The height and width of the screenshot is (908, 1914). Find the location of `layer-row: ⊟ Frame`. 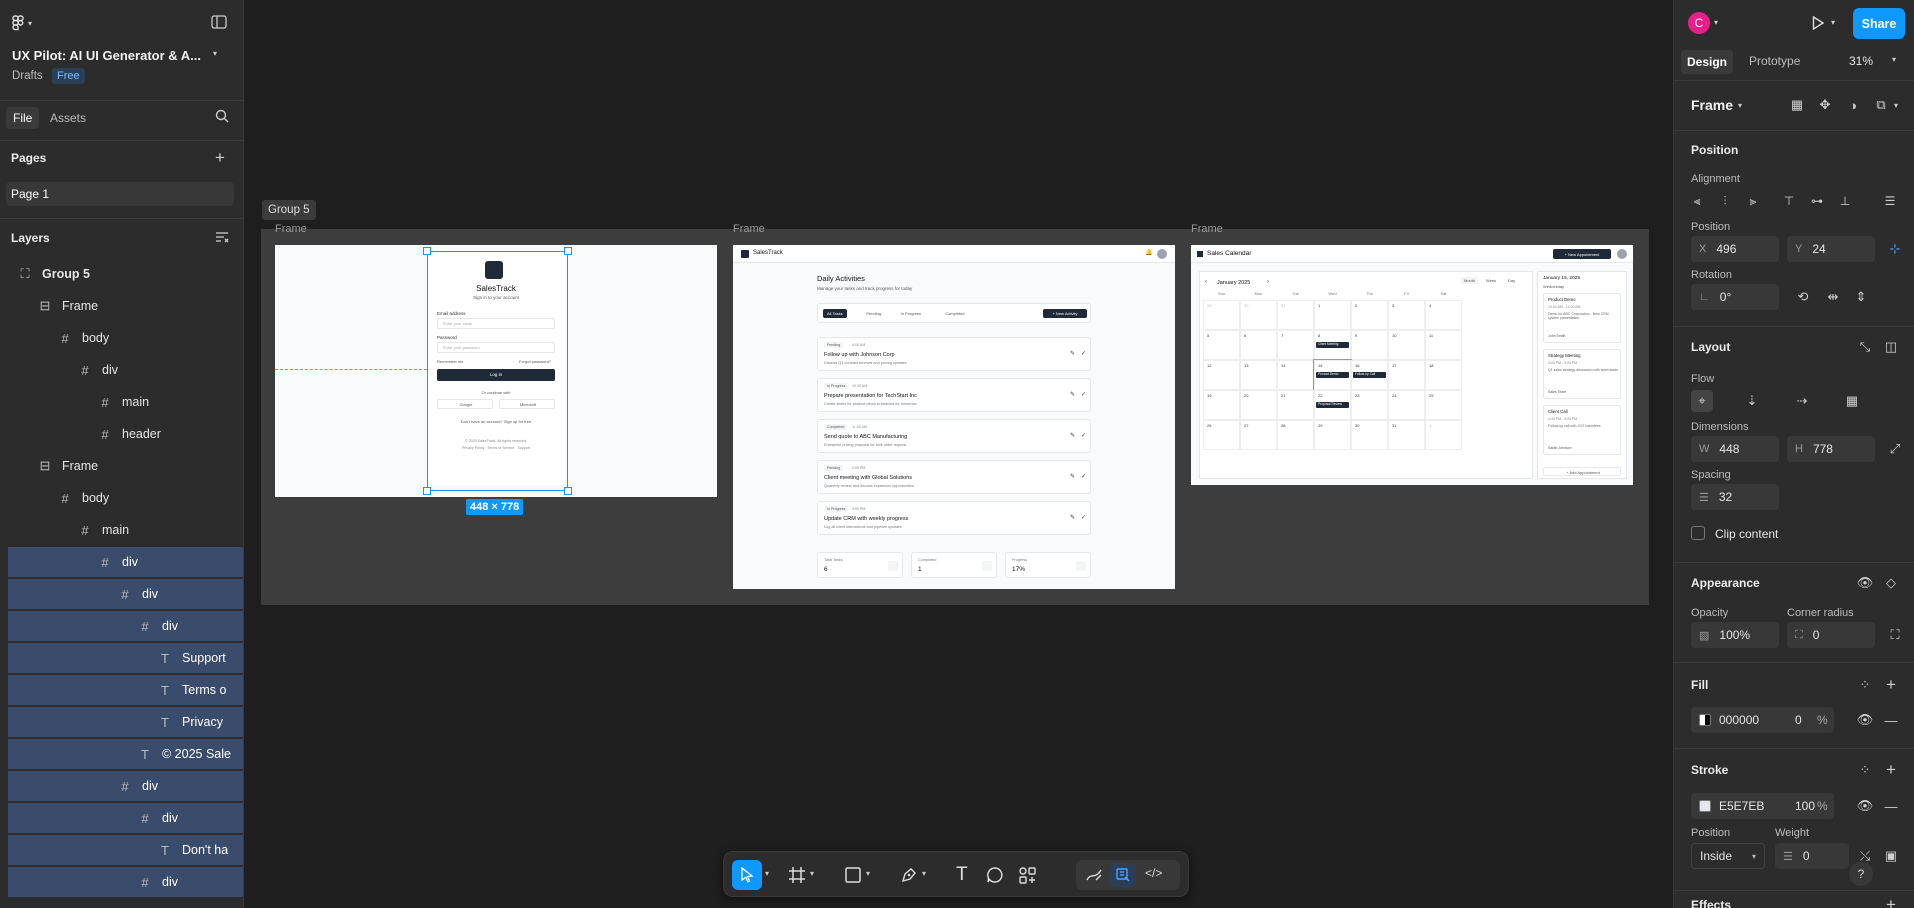

layer-row: ⊟ Frame is located at coordinates (125, 466).